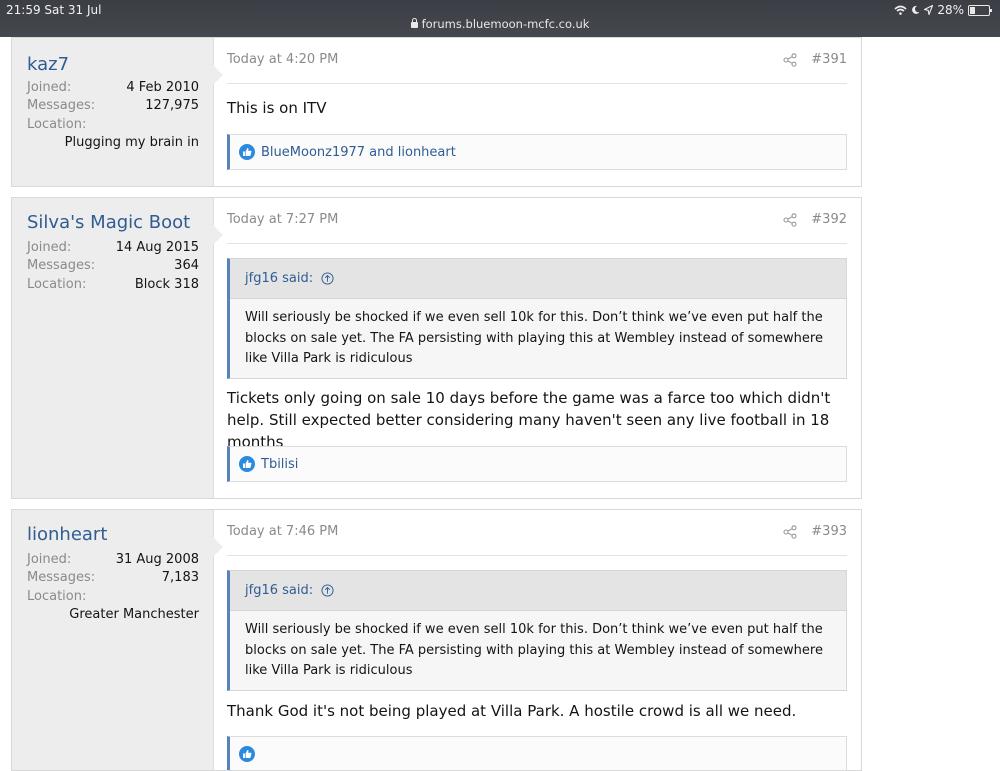 Image resolution: width=1000 pixels, height=771 pixels. What do you see at coordinates (829, 531) in the screenshot?
I see `post-number: #393` at bounding box center [829, 531].